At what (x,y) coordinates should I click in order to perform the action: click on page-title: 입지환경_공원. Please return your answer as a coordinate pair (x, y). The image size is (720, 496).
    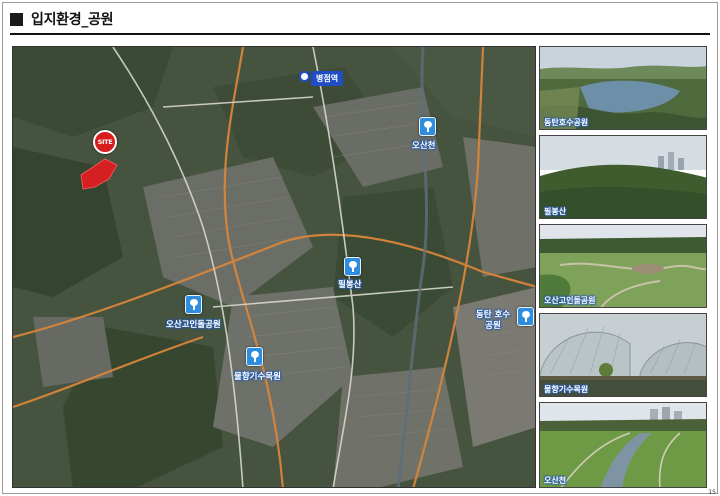
    Looking at the image, I should click on (72, 20).